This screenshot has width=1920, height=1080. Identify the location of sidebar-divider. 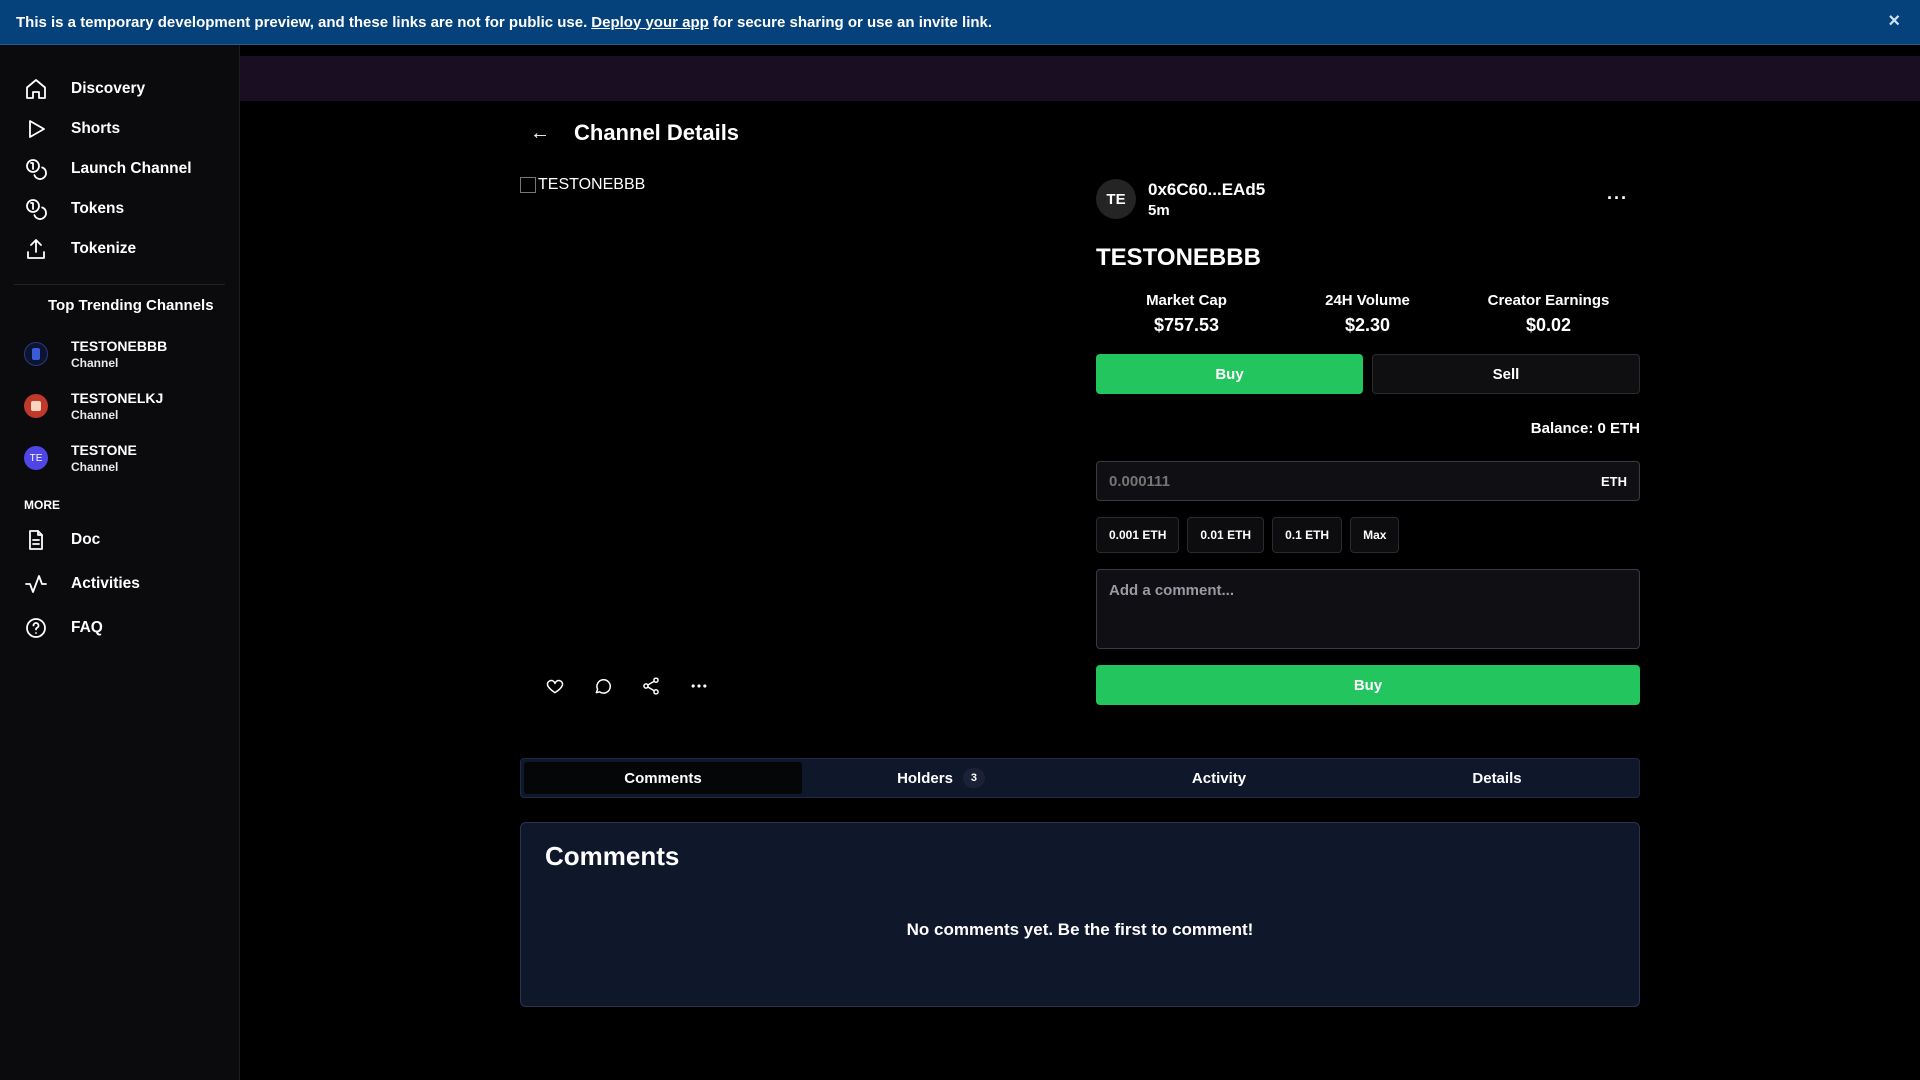
(119, 284).